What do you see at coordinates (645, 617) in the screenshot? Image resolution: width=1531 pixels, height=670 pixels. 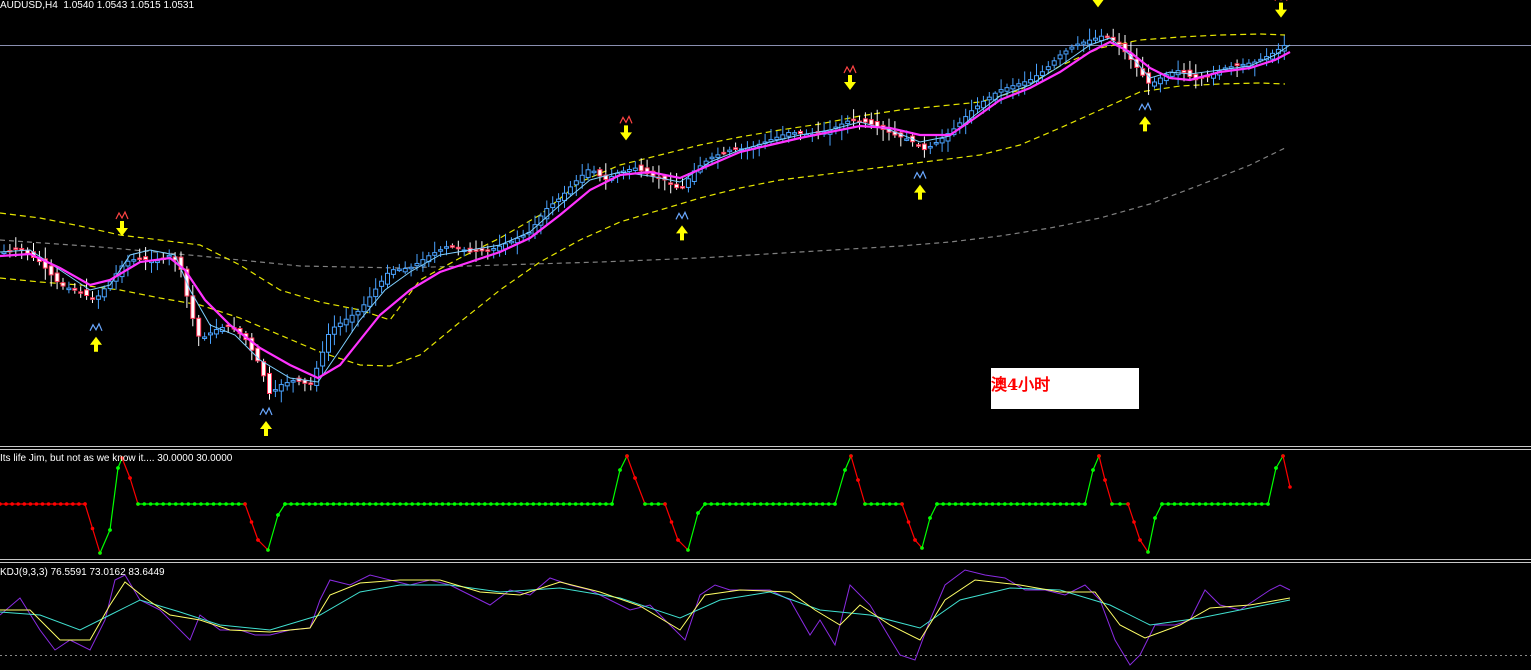 I see `kdj-panel` at bounding box center [645, 617].